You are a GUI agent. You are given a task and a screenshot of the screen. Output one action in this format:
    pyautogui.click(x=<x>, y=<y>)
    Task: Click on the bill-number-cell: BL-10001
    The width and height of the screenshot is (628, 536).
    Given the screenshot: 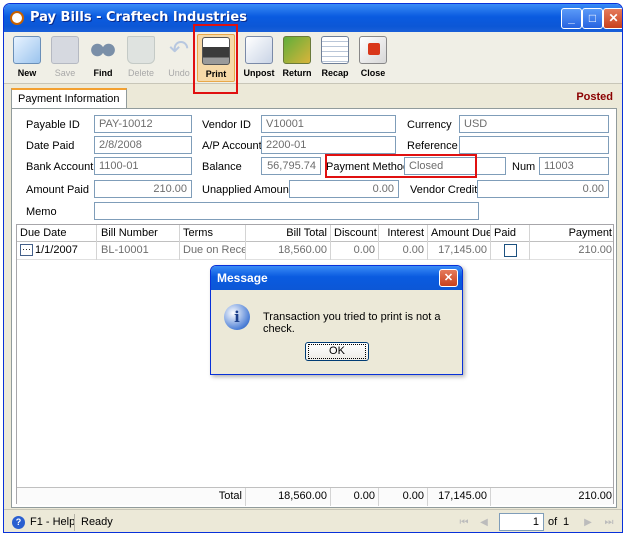 What is the action you would take?
    pyautogui.click(x=138, y=251)
    